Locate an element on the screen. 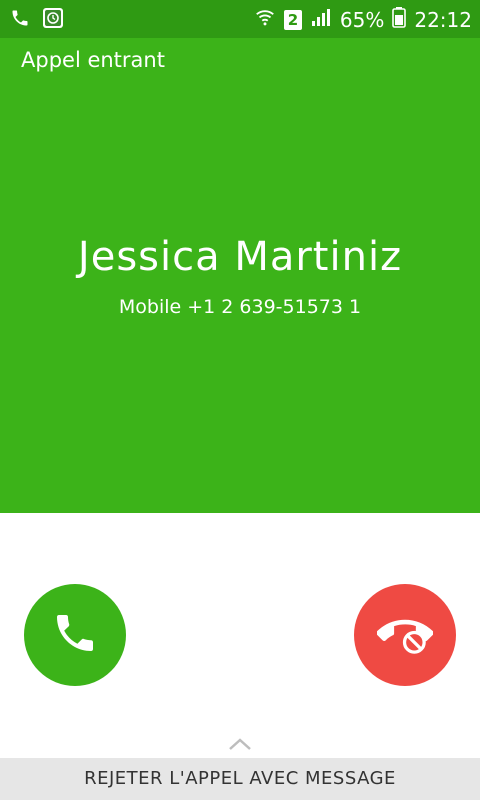  wifi-icon is located at coordinates (265, 19).